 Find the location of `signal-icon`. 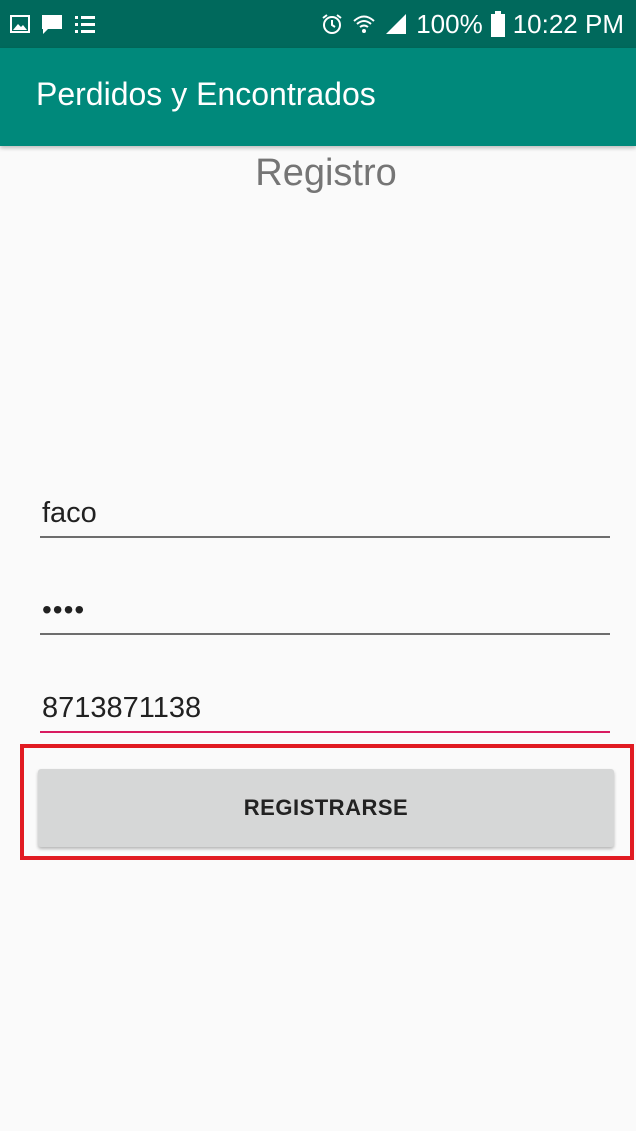

signal-icon is located at coordinates (396, 24).